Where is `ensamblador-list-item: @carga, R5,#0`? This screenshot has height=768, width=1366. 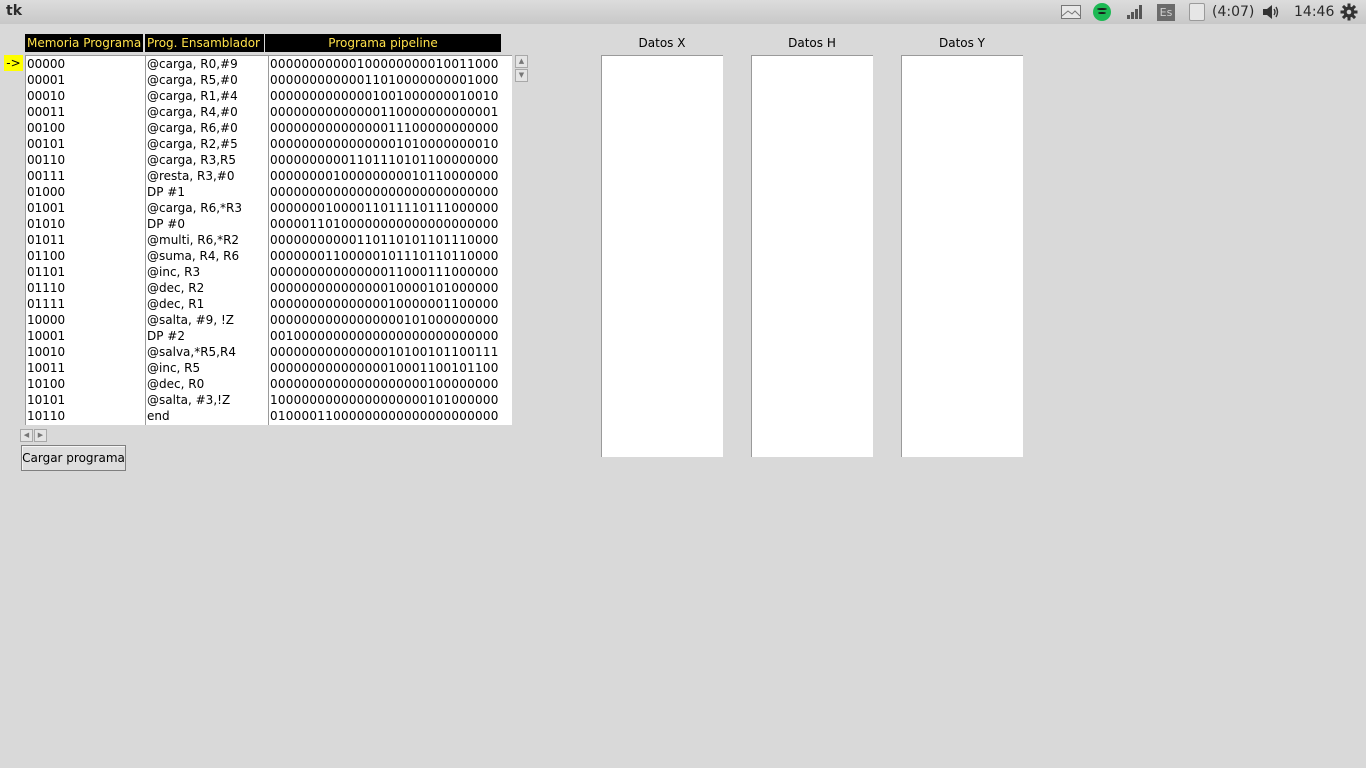
ensamblador-list-item: @carga, R5,#0 is located at coordinates (207, 80).